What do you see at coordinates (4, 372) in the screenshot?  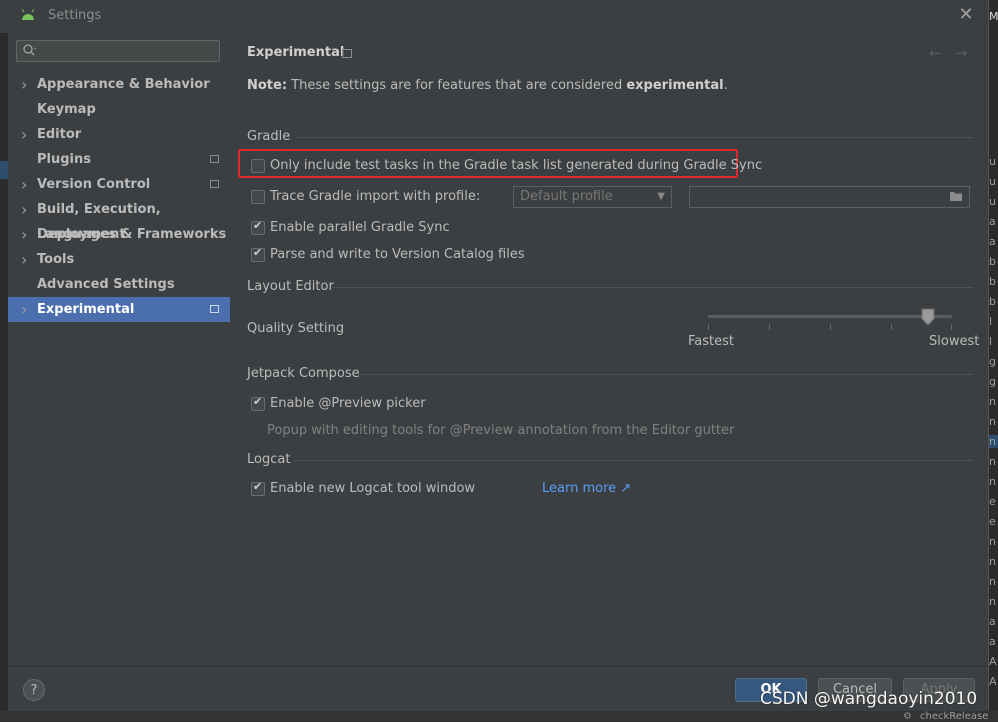 I see `background-ide-left` at bounding box center [4, 372].